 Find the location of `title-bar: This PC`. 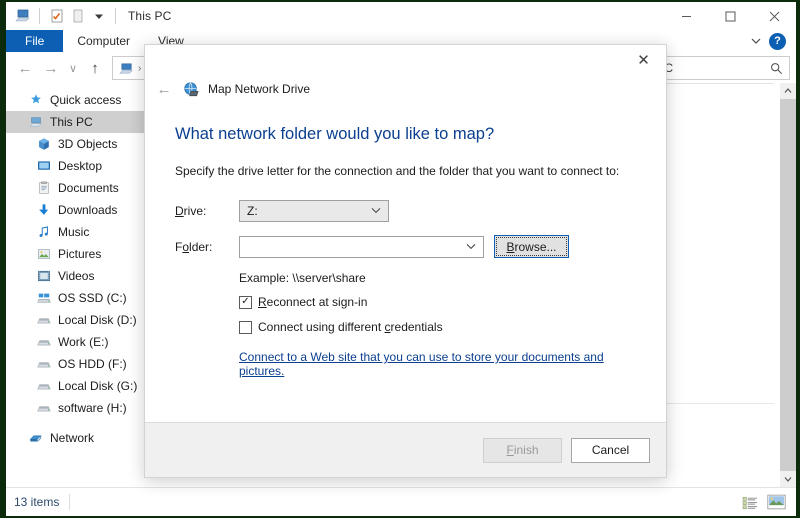

title-bar: This PC is located at coordinates (401, 16).